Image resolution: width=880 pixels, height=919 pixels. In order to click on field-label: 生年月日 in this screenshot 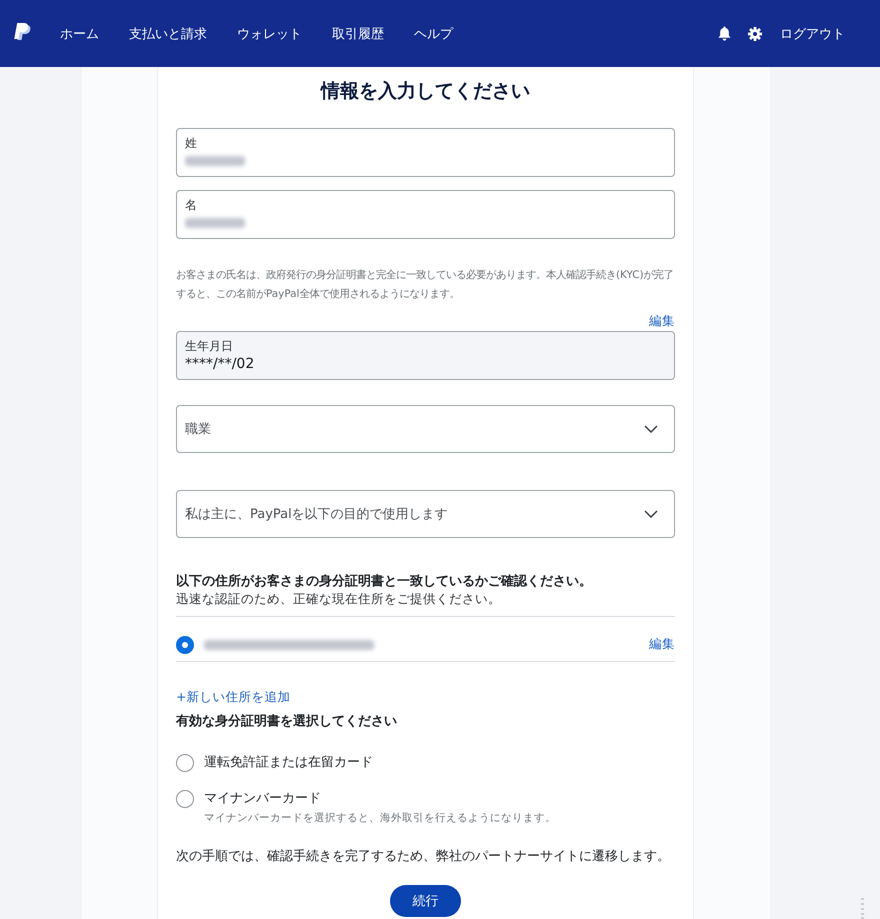, I will do `click(209, 346)`.